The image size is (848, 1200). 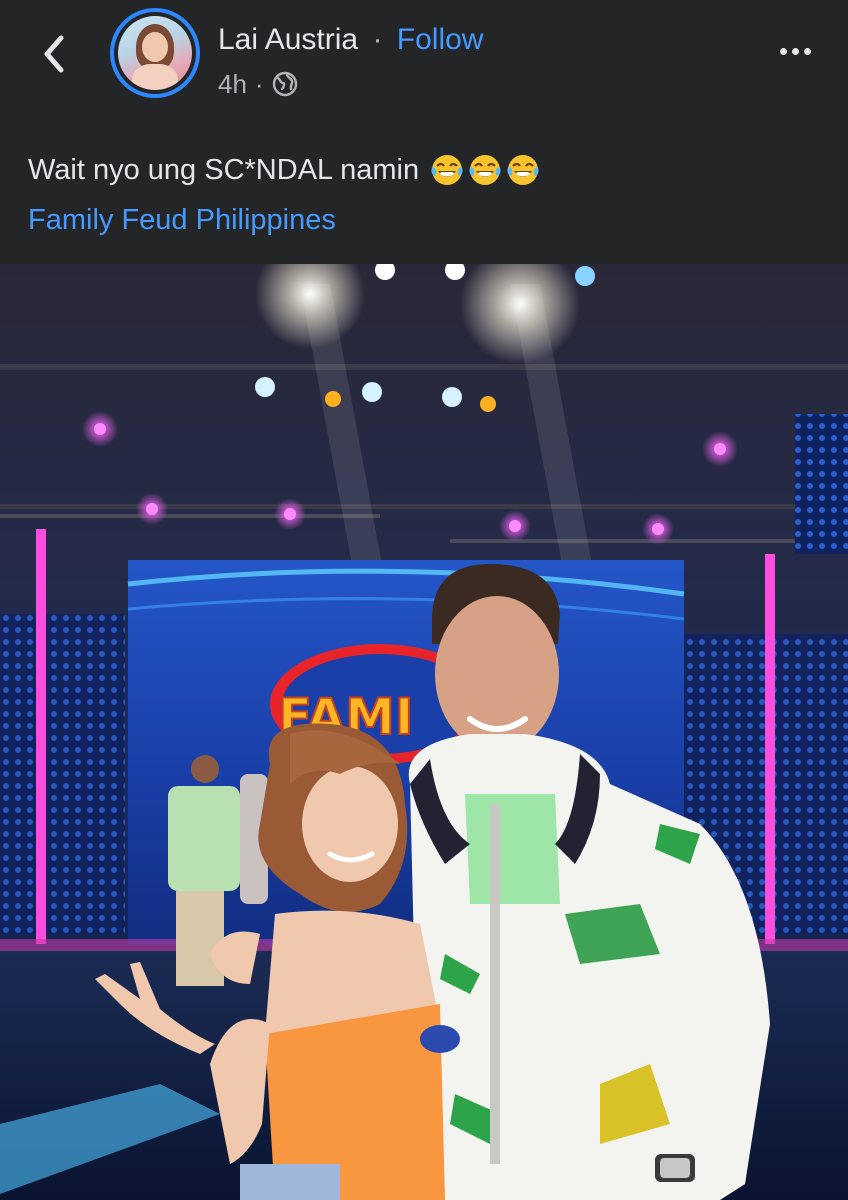 I want to click on timestamp: 4h, so click(x=232, y=84).